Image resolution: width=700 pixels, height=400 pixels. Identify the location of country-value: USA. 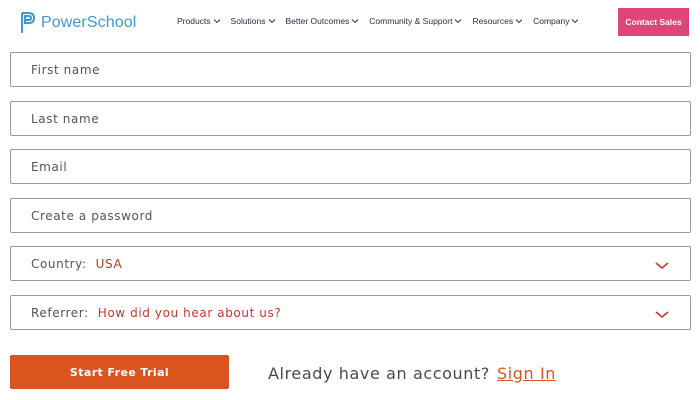
(109, 263).